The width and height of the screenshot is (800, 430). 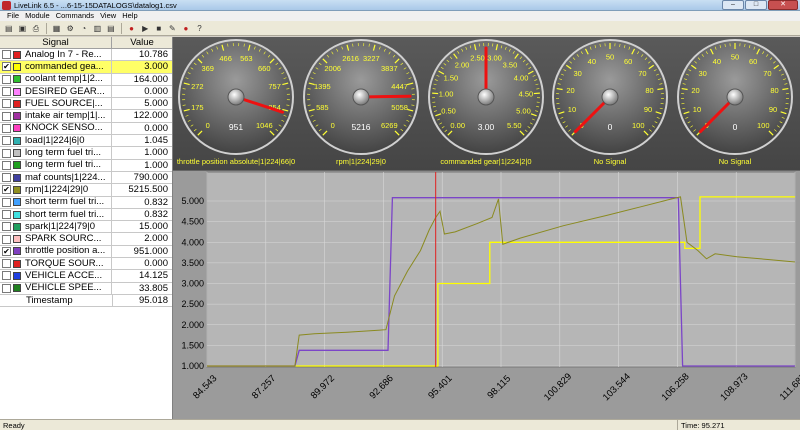 I want to click on signal-row: ✔ throttle position a... 951.000, so click(x=86, y=252).